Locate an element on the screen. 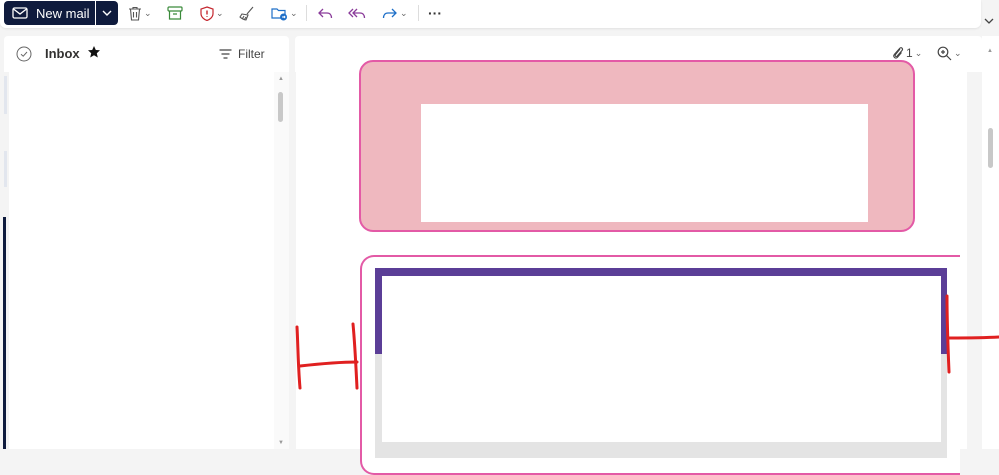  folder-pane-collapsed is located at coordinates (4, 242).